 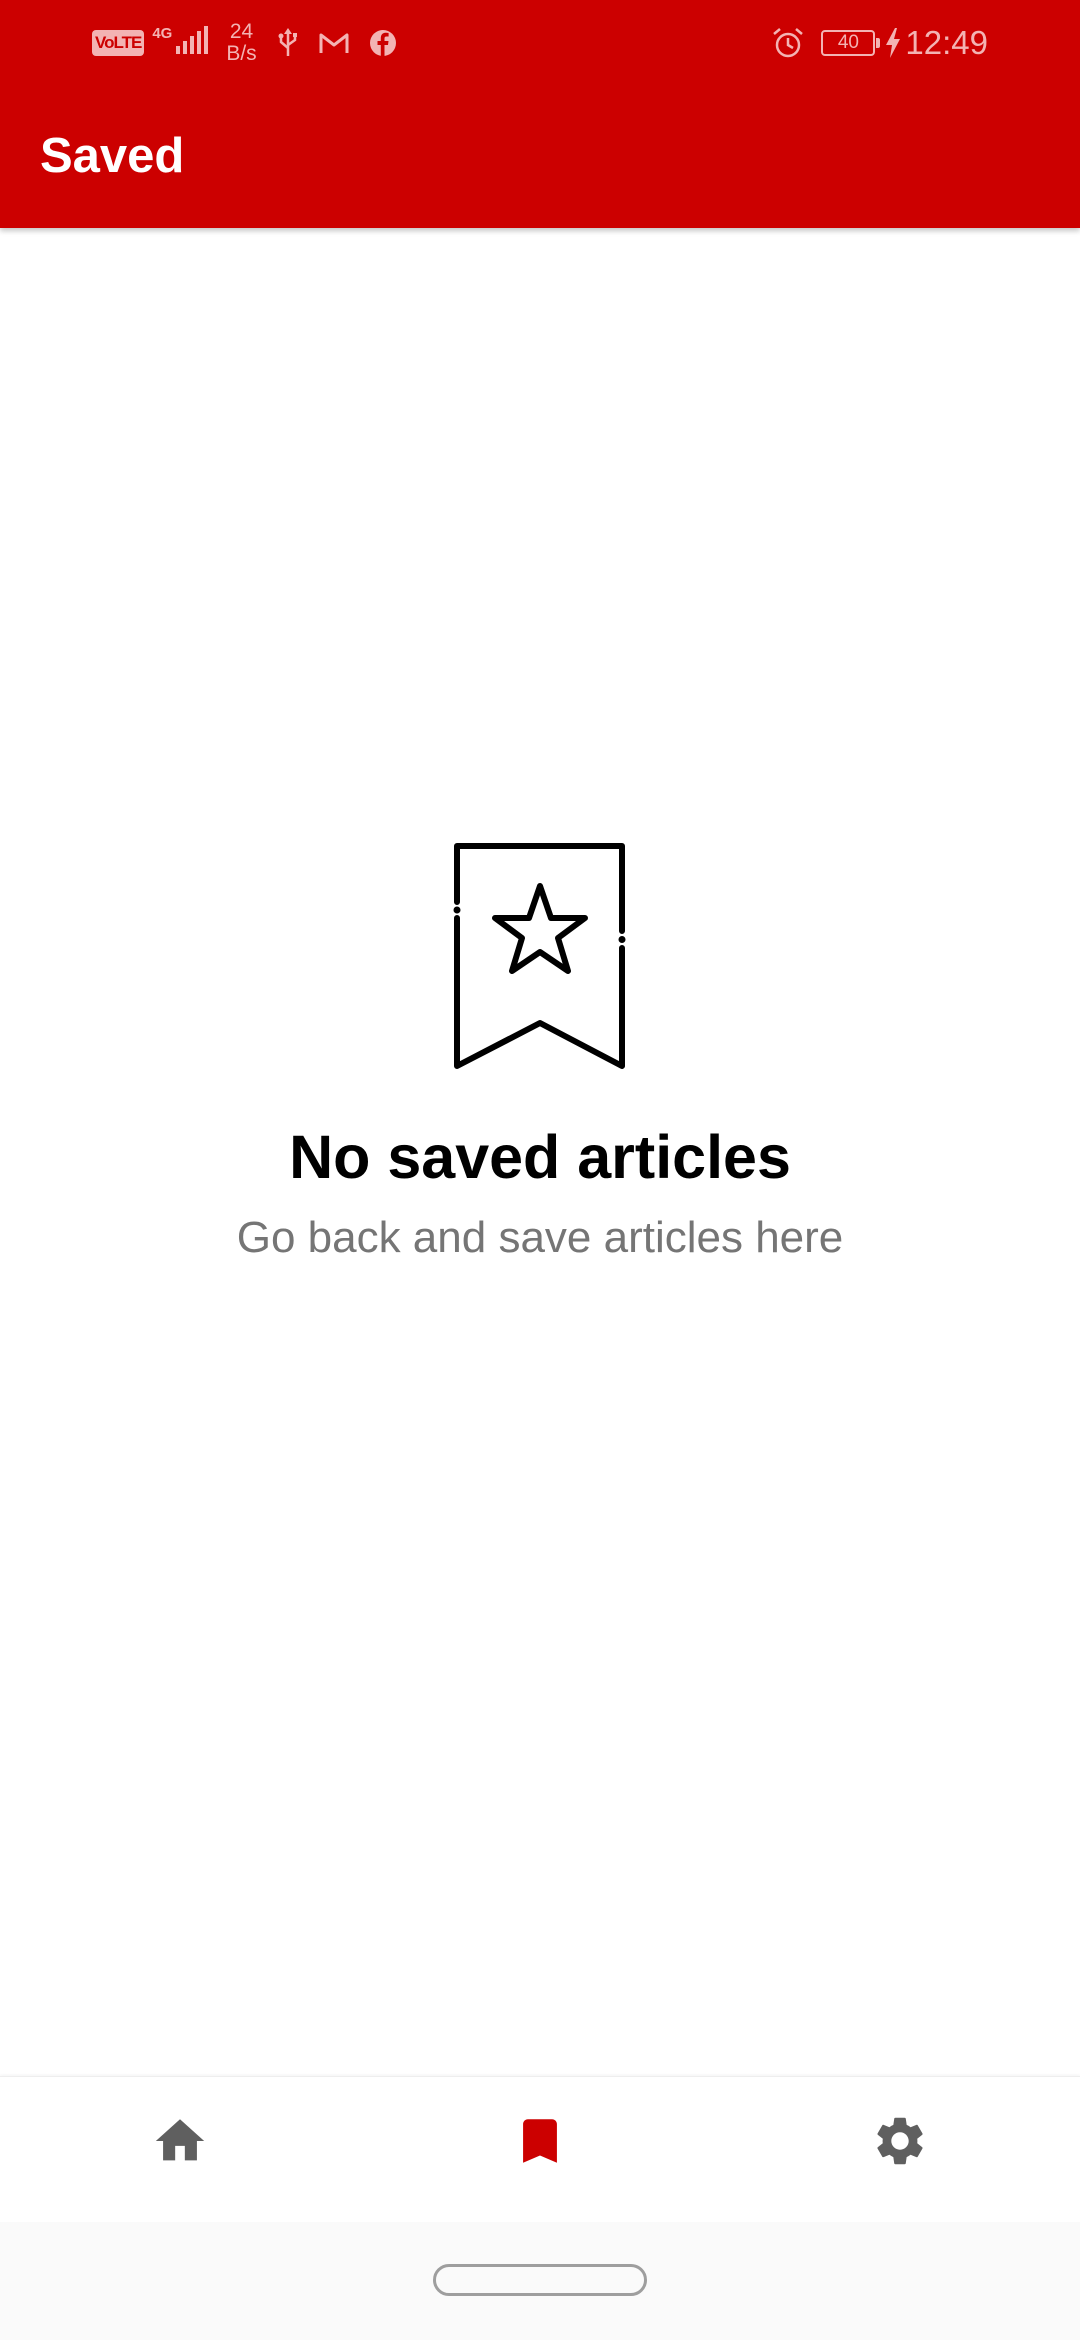 I want to click on battery-icon: 40, so click(x=851, y=43).